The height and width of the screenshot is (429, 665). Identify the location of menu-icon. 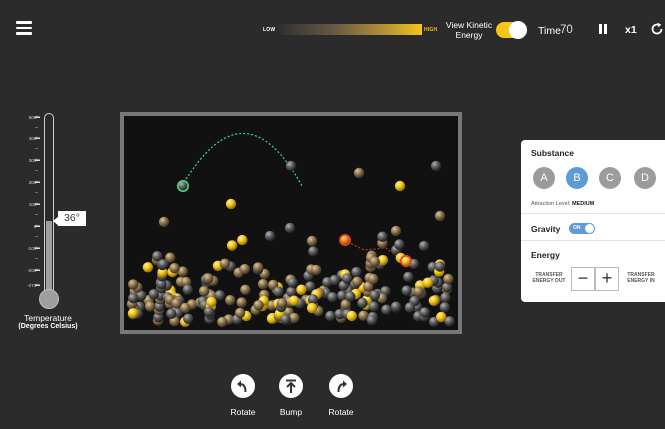
(24, 28).